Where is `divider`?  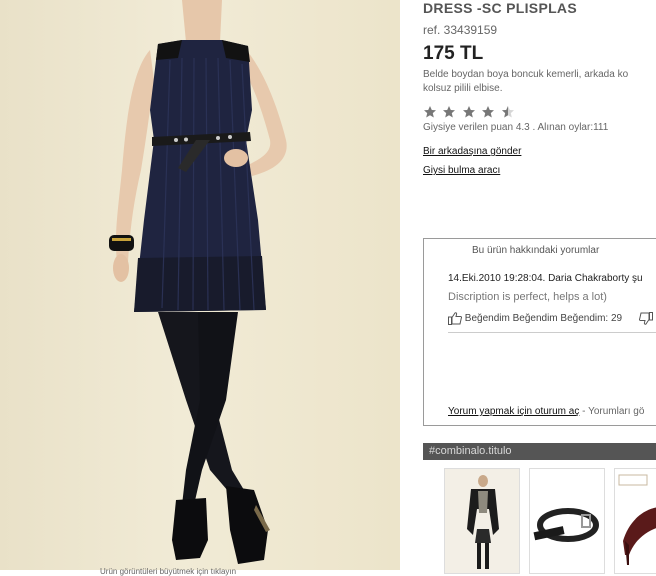
divider is located at coordinates (552, 332).